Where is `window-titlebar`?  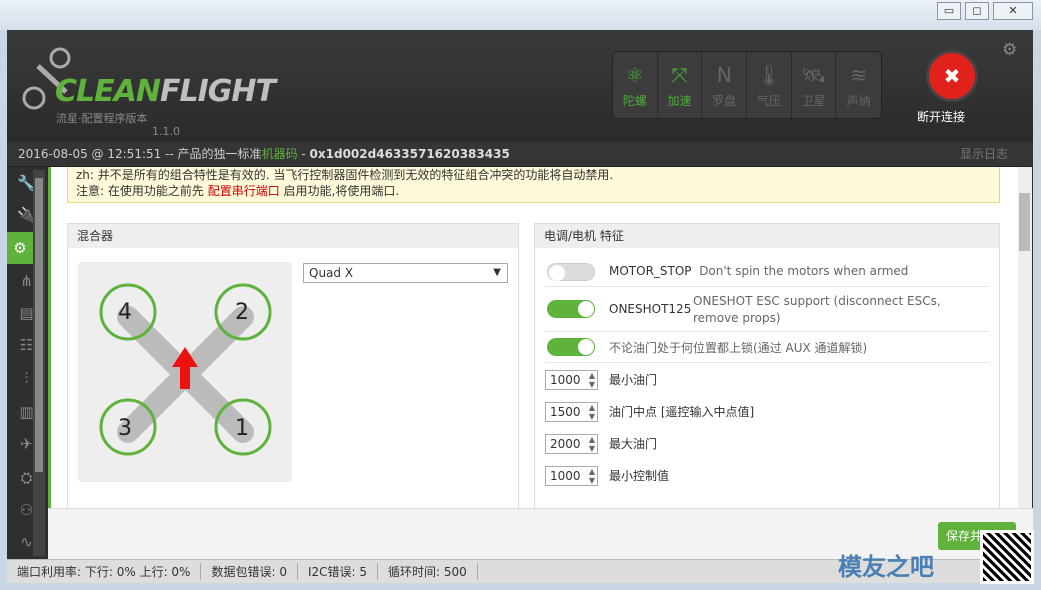
window-titlebar is located at coordinates (520, 15).